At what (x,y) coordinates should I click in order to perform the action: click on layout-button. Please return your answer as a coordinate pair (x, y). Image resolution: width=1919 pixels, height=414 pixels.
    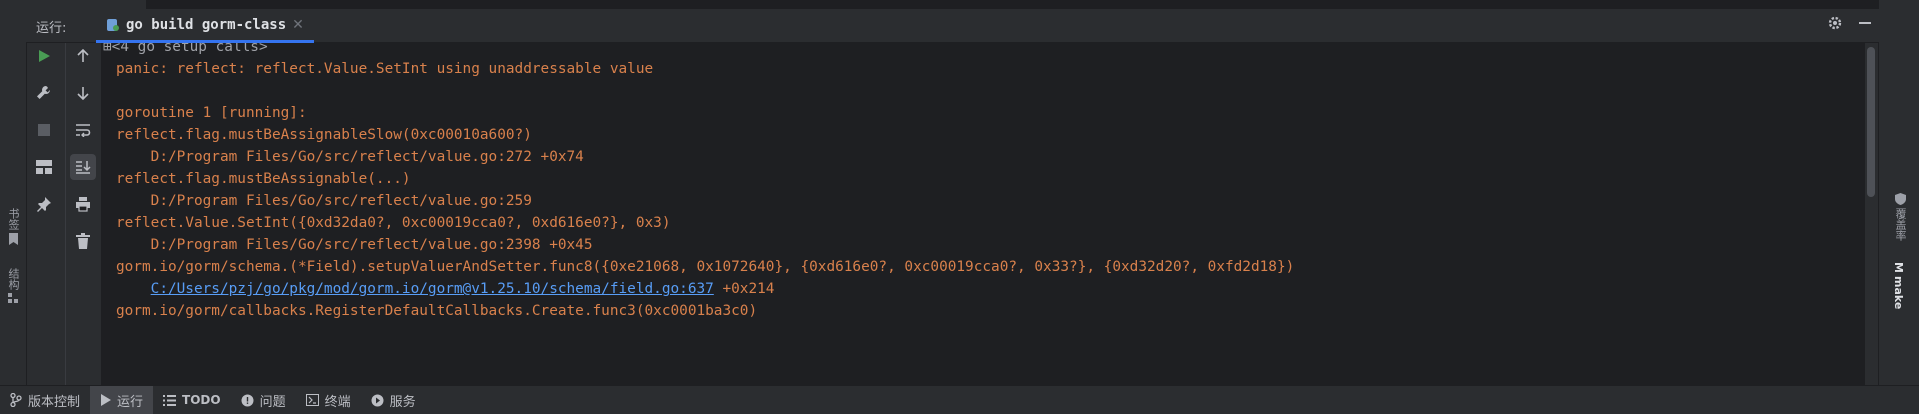
    Looking at the image, I should click on (44, 167).